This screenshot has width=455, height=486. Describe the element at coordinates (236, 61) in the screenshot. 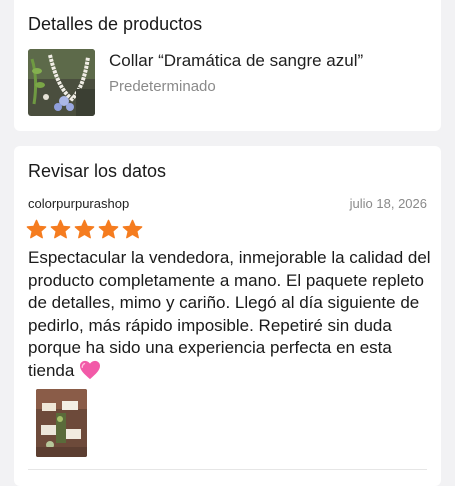

I see `product-name: Collar “Dramática de sangre azul”` at that location.